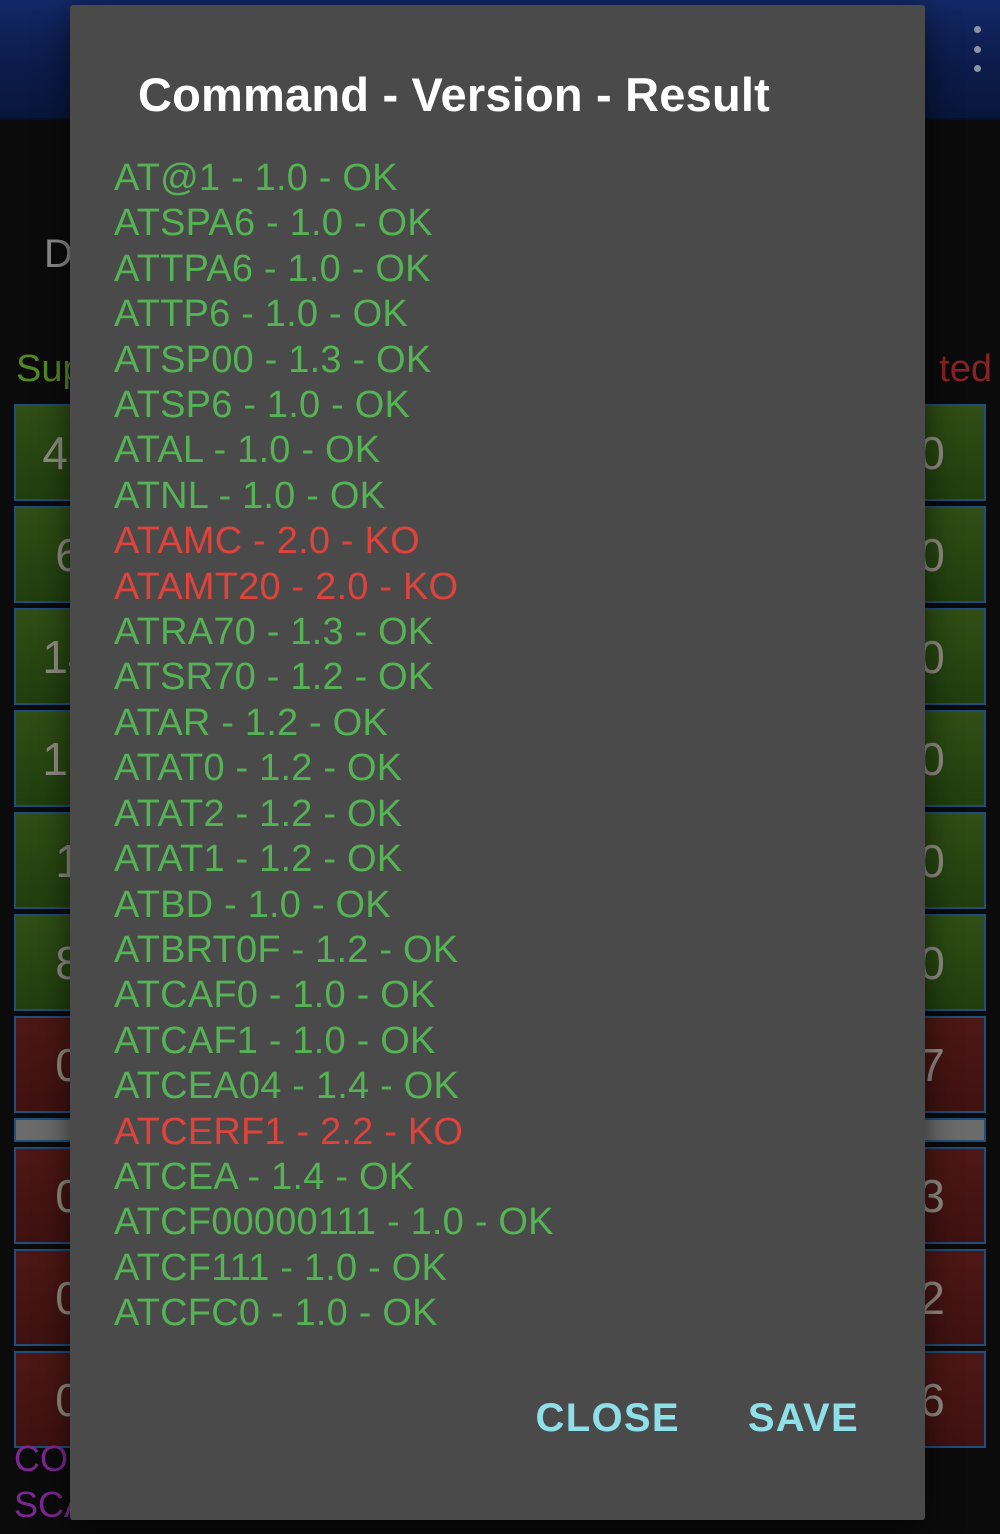 Image resolution: width=1000 pixels, height=1534 pixels. Describe the element at coordinates (251, 722) in the screenshot. I see `command-row: ATAR - 1.2 - OK` at that location.